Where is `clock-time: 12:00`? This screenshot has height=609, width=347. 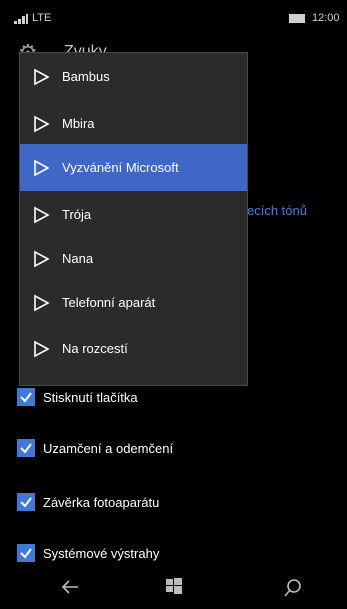
clock-time: 12:00 is located at coordinates (326, 18).